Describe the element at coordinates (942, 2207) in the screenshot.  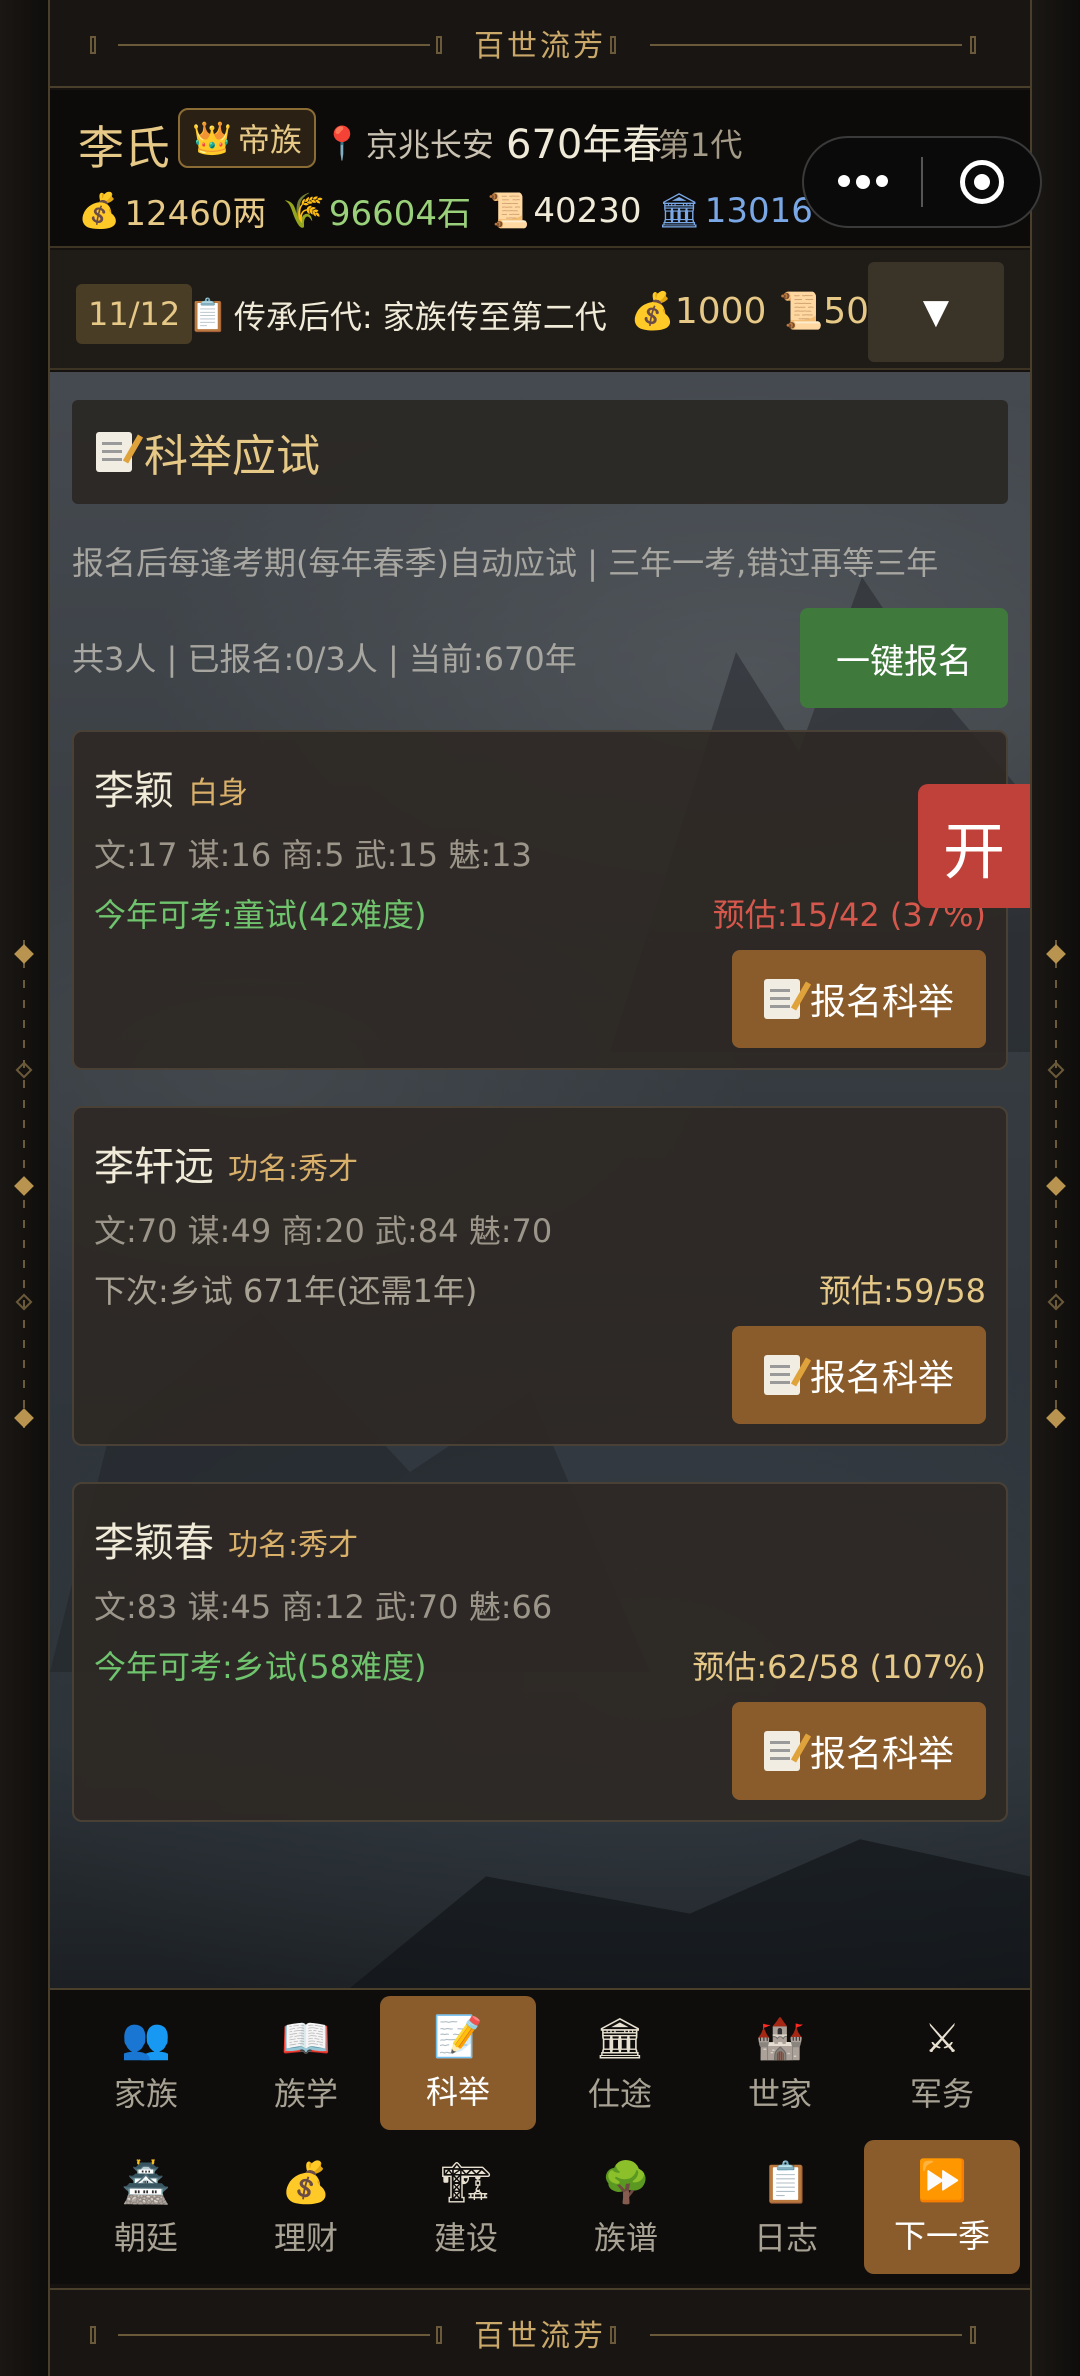
I see `next-season-button: ⏩ 下一季` at that location.